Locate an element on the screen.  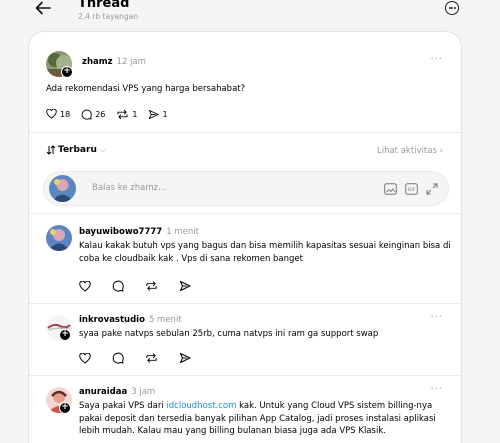
sort-icon is located at coordinates (51, 150).